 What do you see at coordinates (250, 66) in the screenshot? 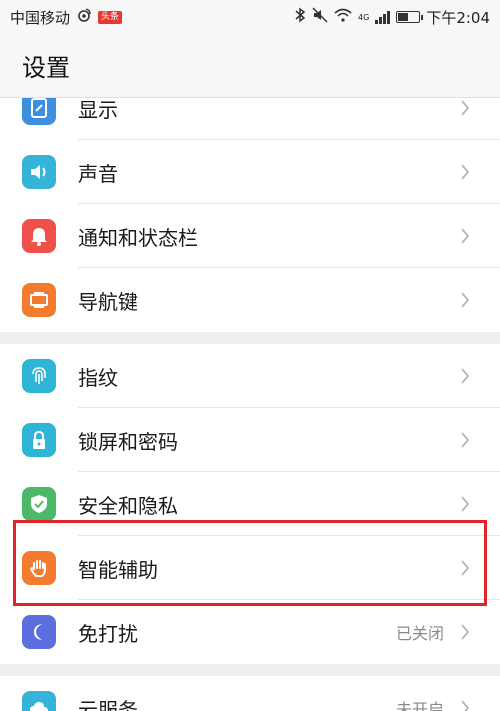
I see `page-title: 设置` at bounding box center [250, 66].